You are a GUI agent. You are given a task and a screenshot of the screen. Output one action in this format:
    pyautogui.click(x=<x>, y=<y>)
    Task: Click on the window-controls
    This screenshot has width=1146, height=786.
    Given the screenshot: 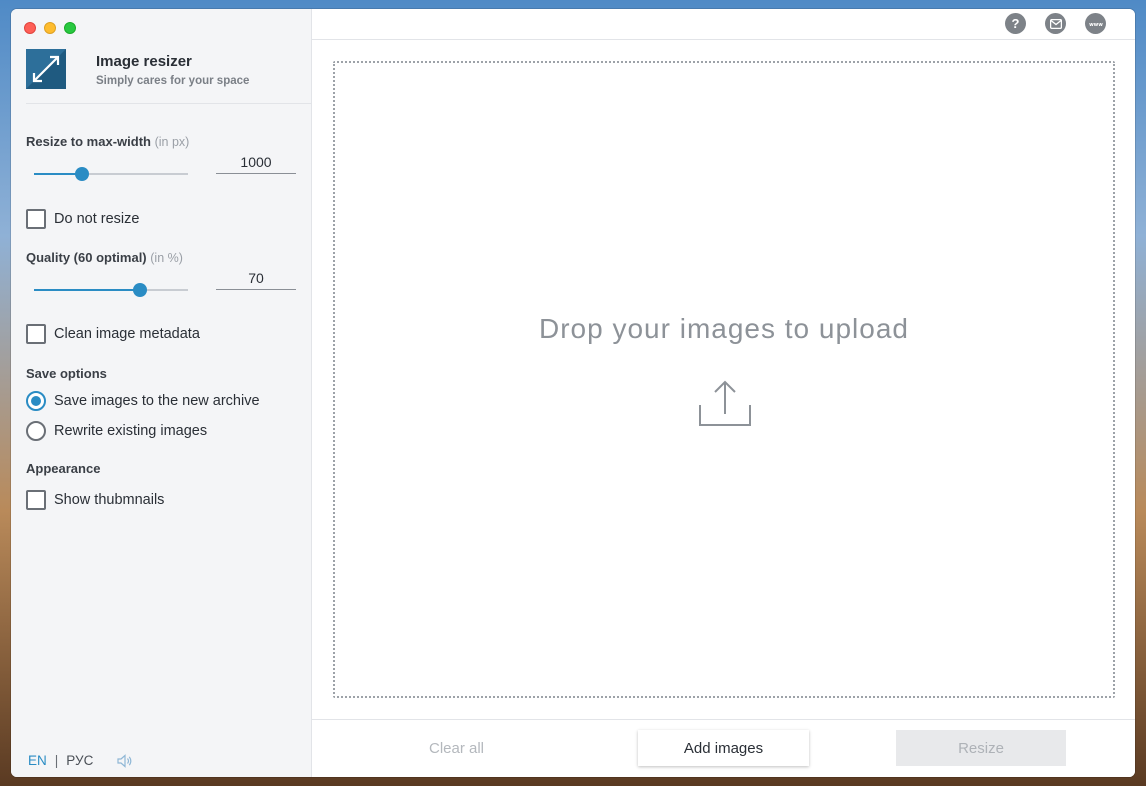 What is the action you would take?
    pyautogui.click(x=50, y=28)
    